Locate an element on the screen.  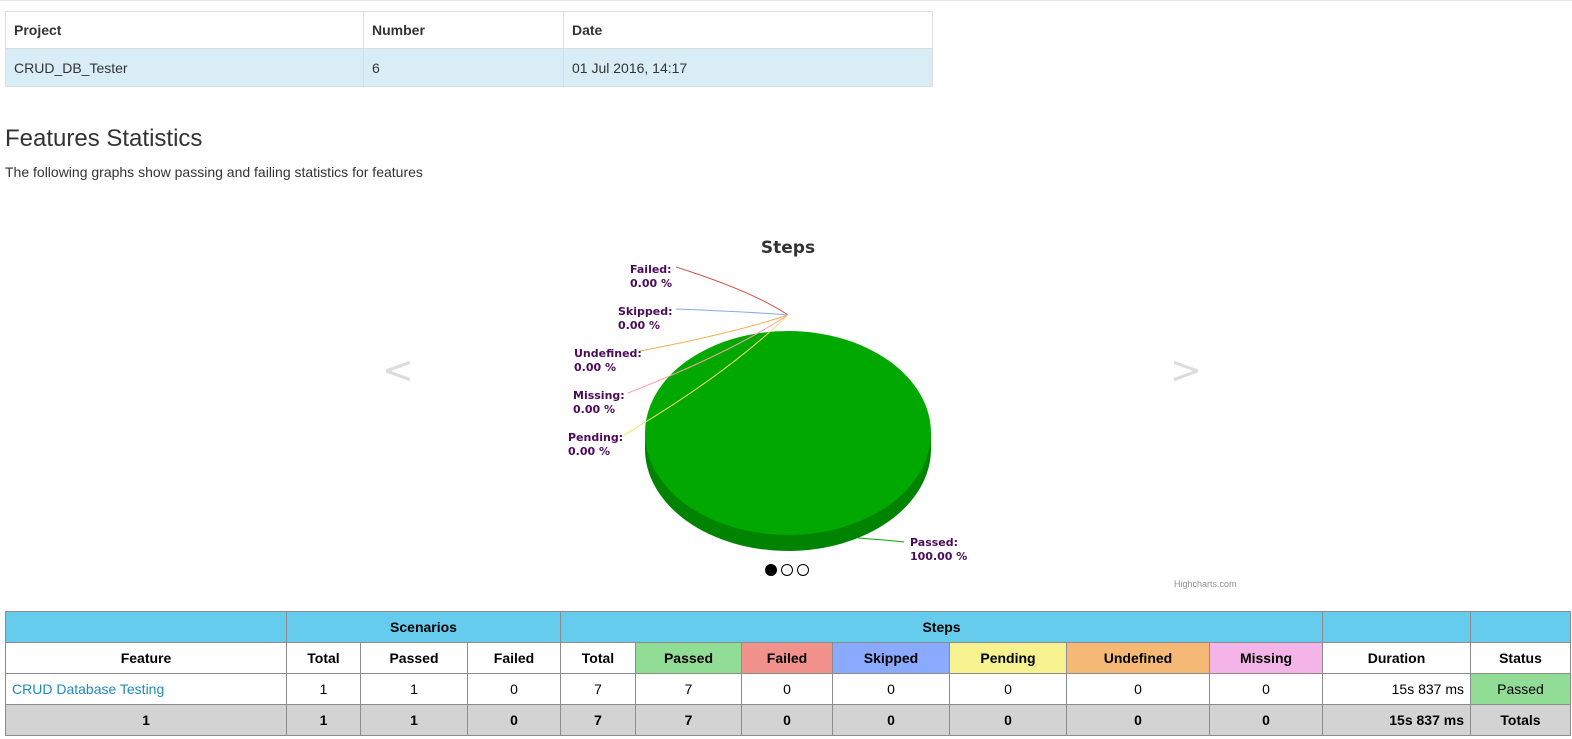
steps-pending-header: Pending is located at coordinates (1008, 658).